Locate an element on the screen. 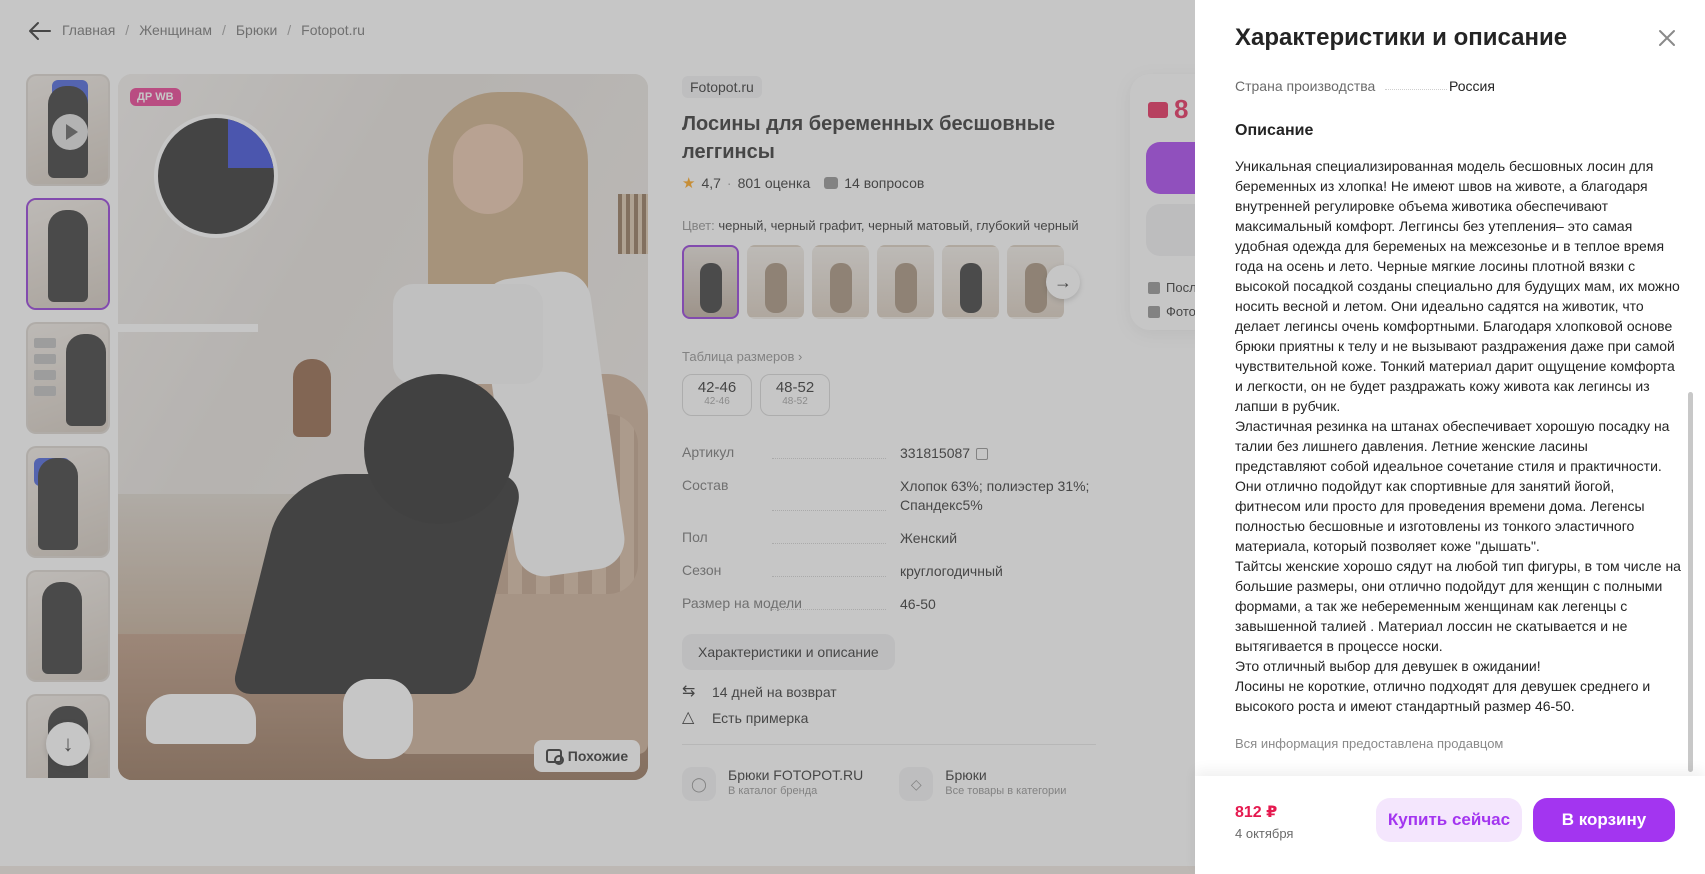  footer-price: 812 ₽ is located at coordinates (1256, 812).